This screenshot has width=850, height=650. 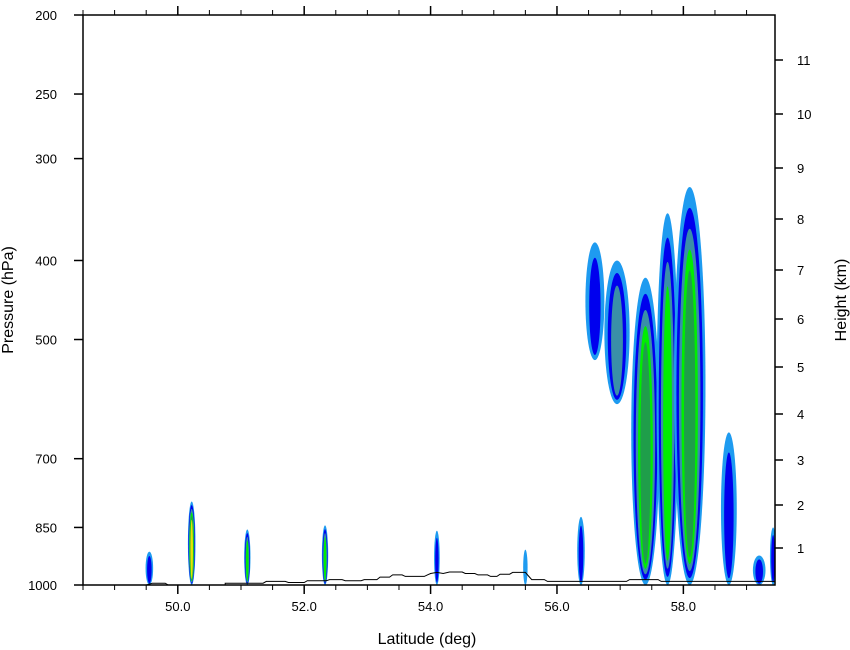 What do you see at coordinates (800, 460) in the screenshot?
I see `y2-tick-label-2: 3` at bounding box center [800, 460].